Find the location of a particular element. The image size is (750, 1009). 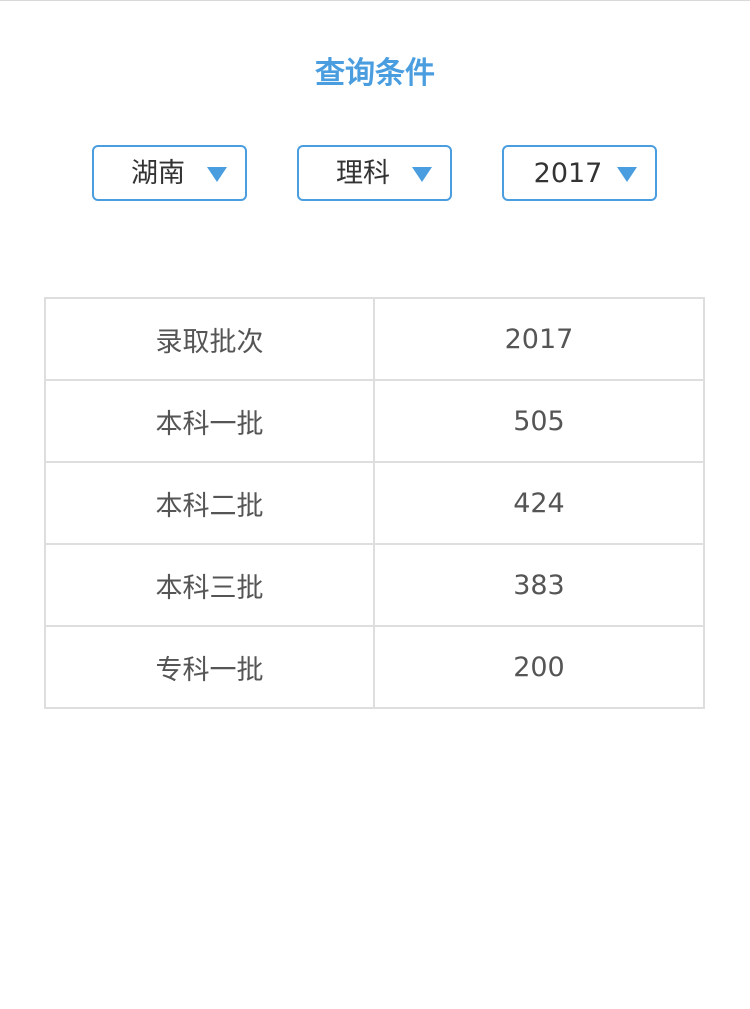

year-select-value: 2017 is located at coordinates (568, 173).